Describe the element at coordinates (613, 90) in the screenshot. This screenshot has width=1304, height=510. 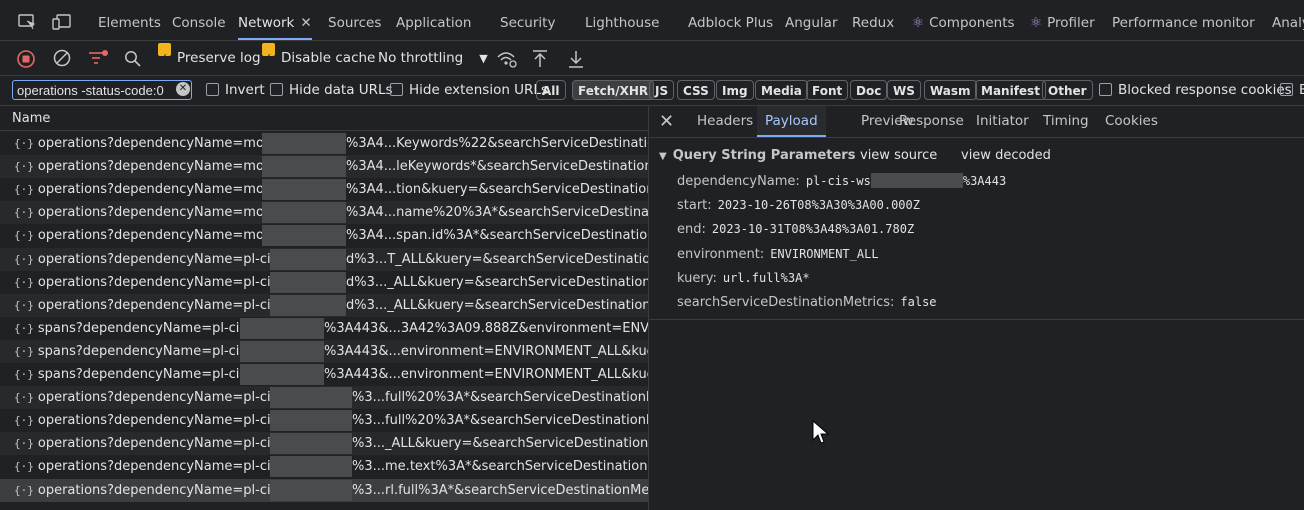
I see `type-filter-fetch-xhr: Fetch/XHR` at that location.